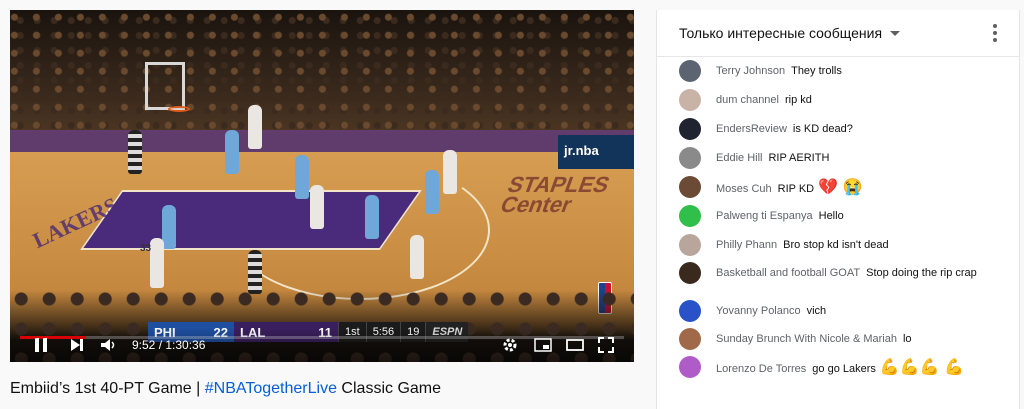  I want to click on chat-message: Terry Johnson They trolls, so click(839, 71).